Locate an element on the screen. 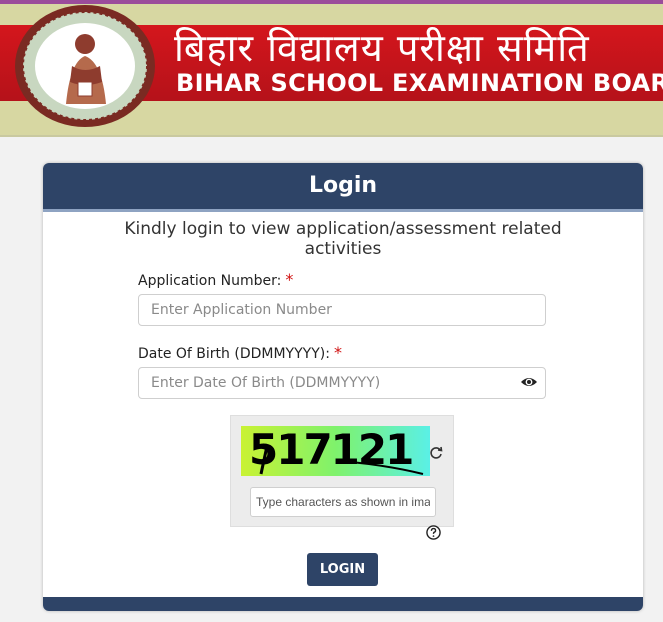 The image size is (663, 622). dob-label-text: Date Of Birth (DDMMYYYY): is located at coordinates (234, 354).